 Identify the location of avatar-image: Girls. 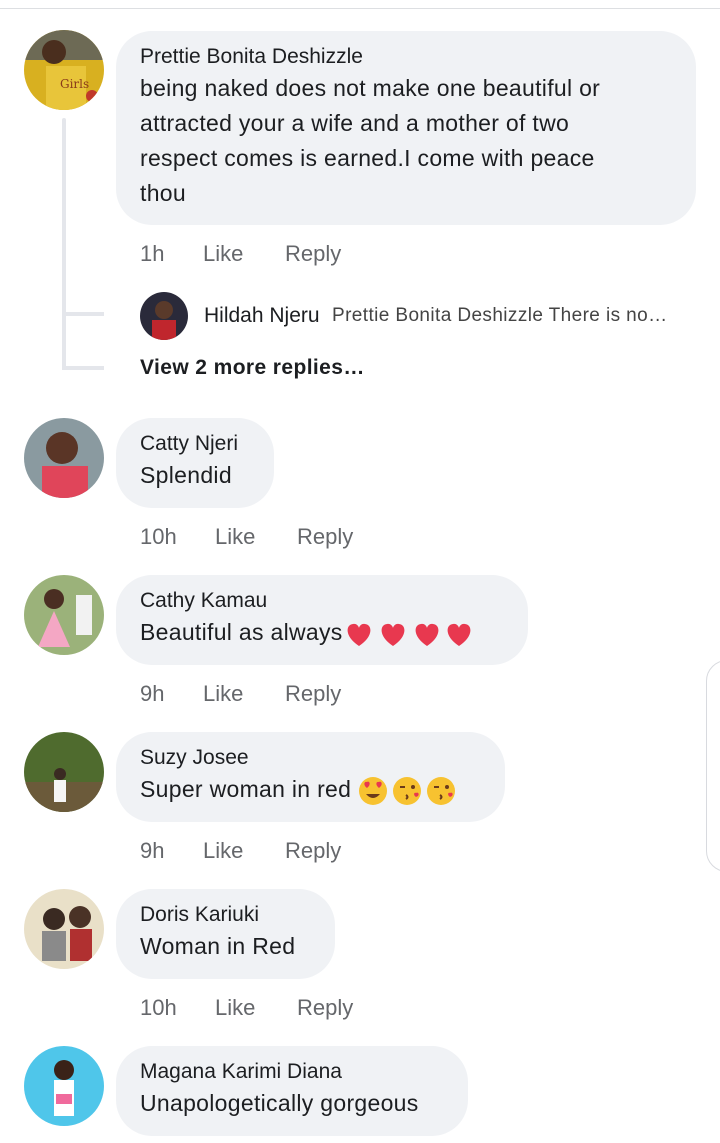
(64, 70).